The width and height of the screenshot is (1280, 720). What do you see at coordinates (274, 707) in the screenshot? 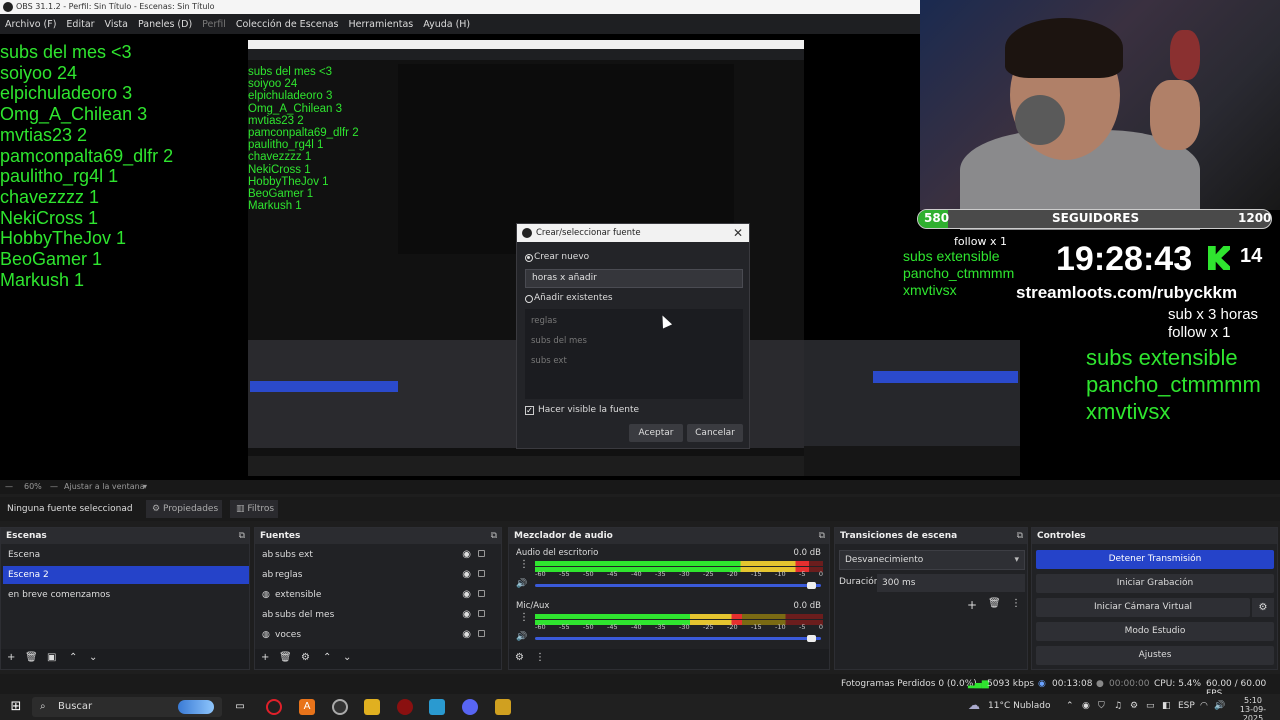
I see `opera-icon` at bounding box center [274, 707].